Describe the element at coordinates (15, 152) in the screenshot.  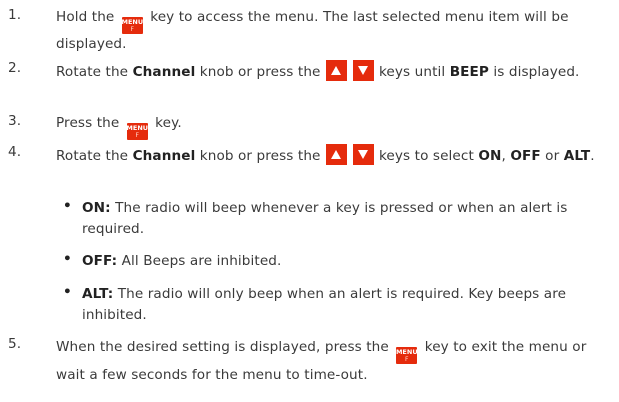
I see `step-number: 4.` at that location.